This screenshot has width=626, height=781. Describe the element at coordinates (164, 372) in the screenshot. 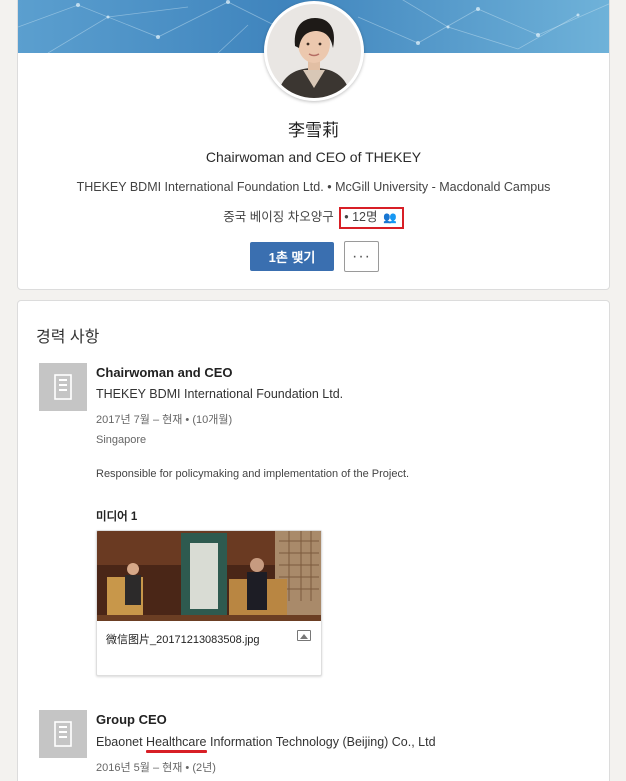

I see `job-title: Chairwoman and CEO` at that location.